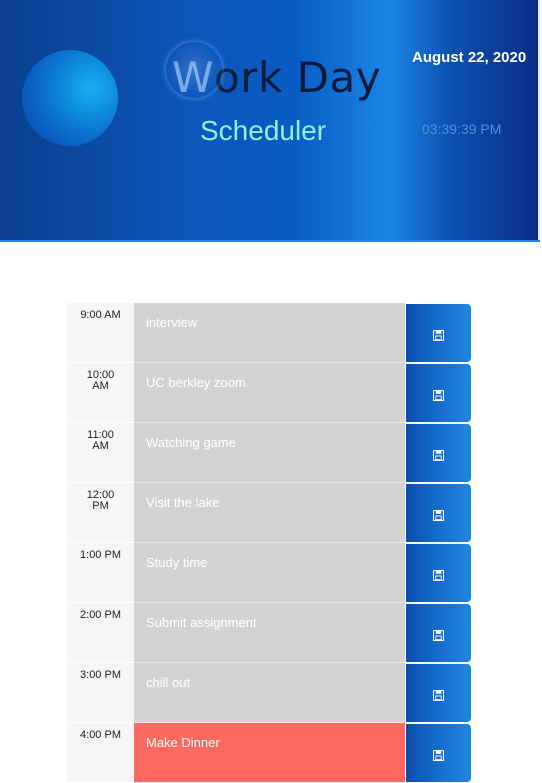  I want to click on current-date: August 22, 2020, so click(469, 57).